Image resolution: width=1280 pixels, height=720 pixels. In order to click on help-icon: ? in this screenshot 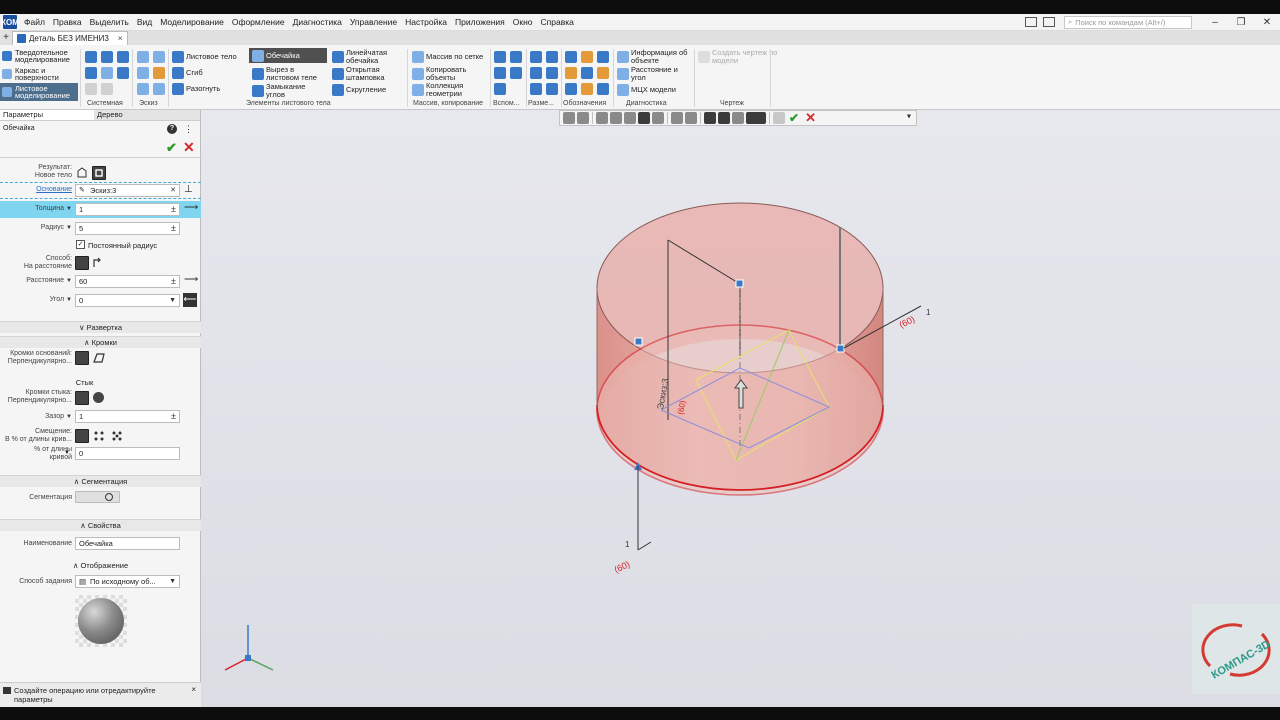, I will do `click(172, 129)`.